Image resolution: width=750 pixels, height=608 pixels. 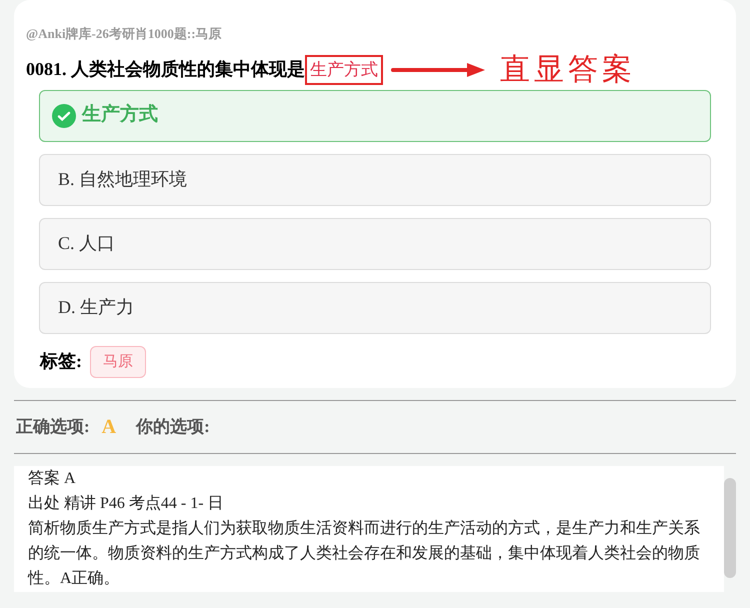 I want to click on annotation-label: 直显答案, so click(x=568, y=70).